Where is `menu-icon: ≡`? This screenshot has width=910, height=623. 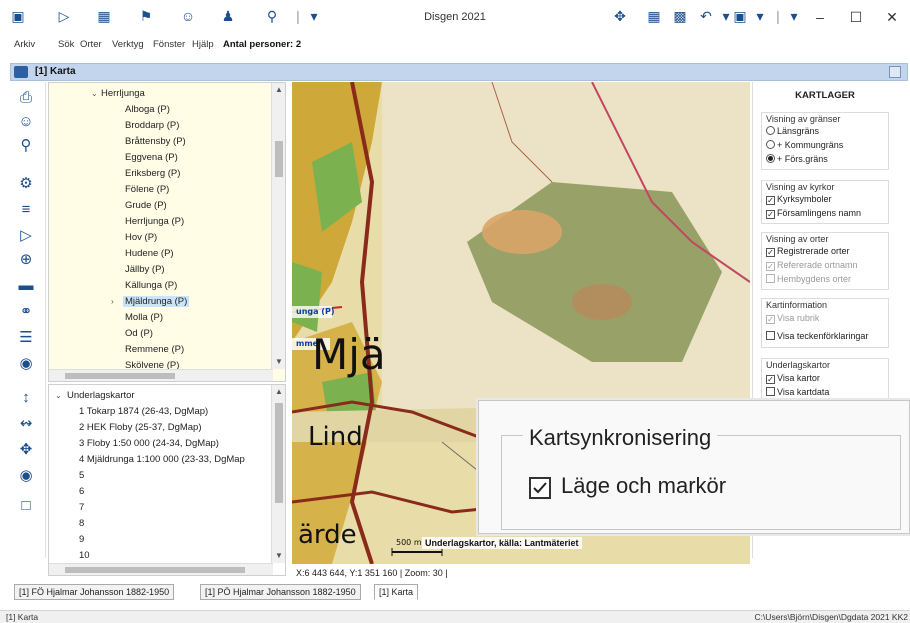
menu-icon: ≡ is located at coordinates (26, 210).